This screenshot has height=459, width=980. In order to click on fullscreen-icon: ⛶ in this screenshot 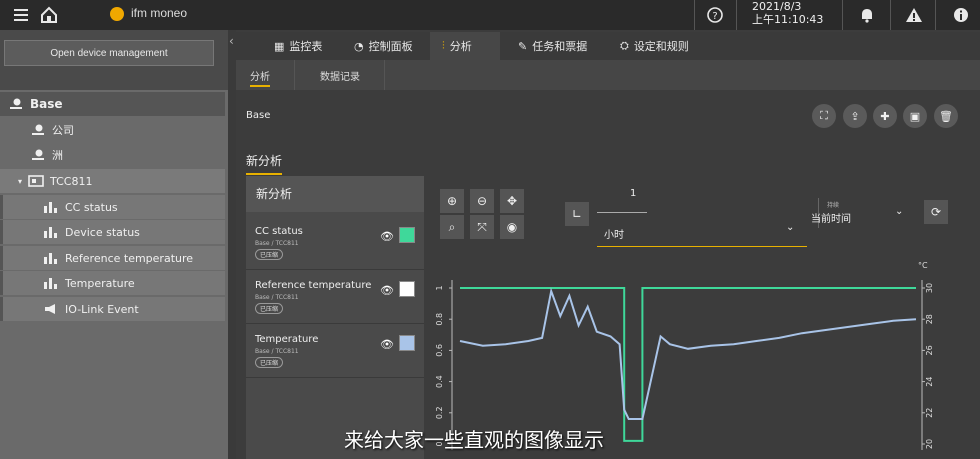, I will do `click(824, 115)`.